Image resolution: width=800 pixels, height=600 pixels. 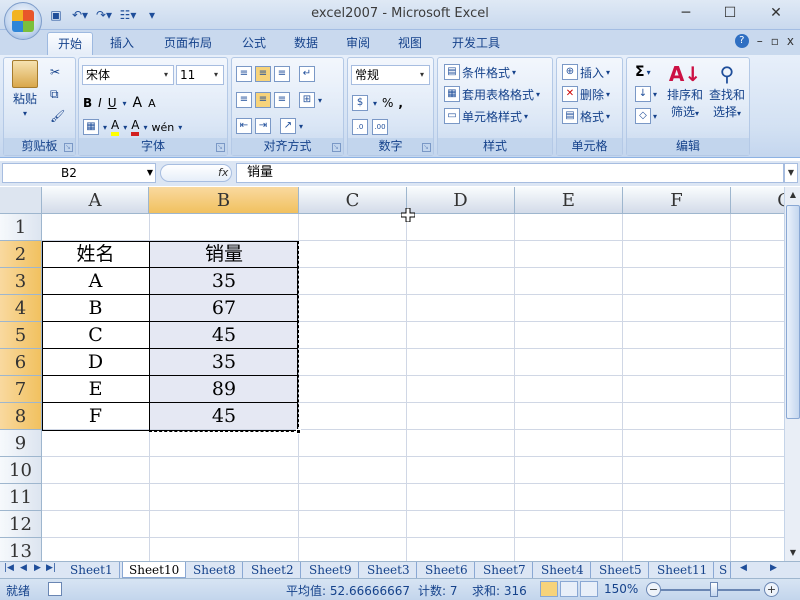 What do you see at coordinates (773, 568) in the screenshot?
I see `hscroll-right-icon: ▶` at bounding box center [773, 568].